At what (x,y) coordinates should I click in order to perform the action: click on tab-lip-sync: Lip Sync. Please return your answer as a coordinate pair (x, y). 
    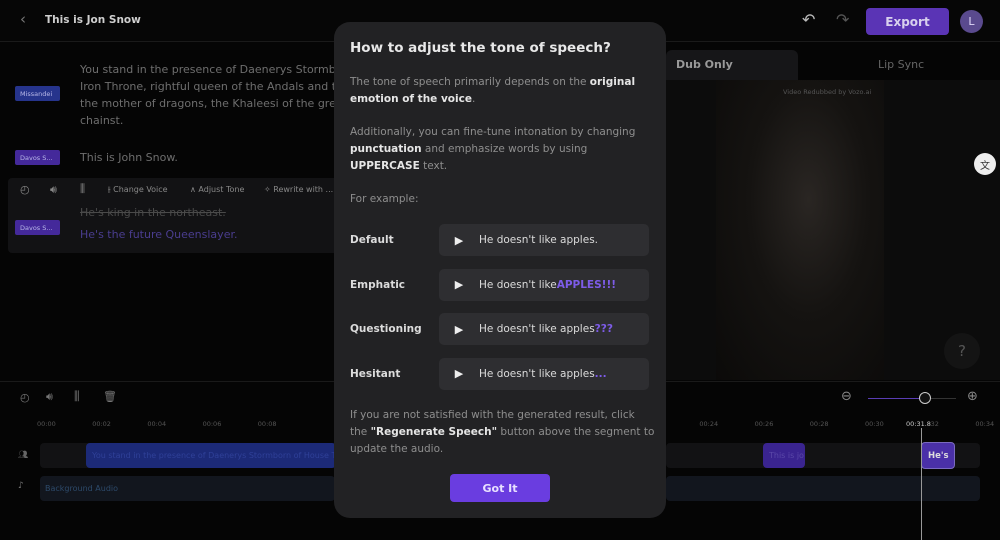
    Looking at the image, I should click on (901, 64).